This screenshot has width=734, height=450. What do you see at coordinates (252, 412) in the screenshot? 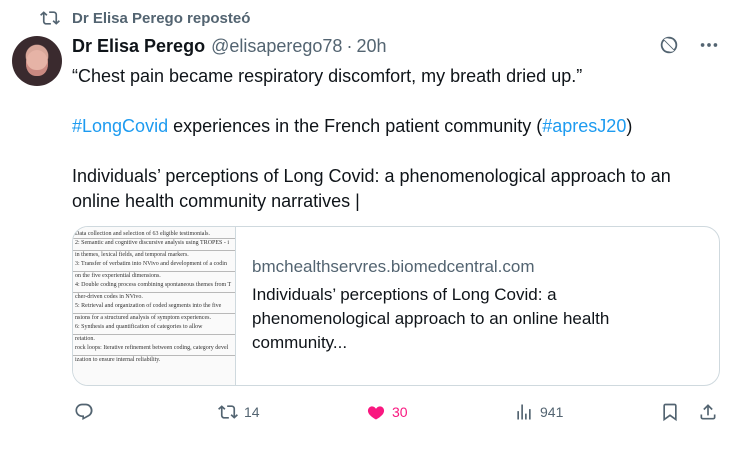
I see `retweet-count: 14` at bounding box center [252, 412].